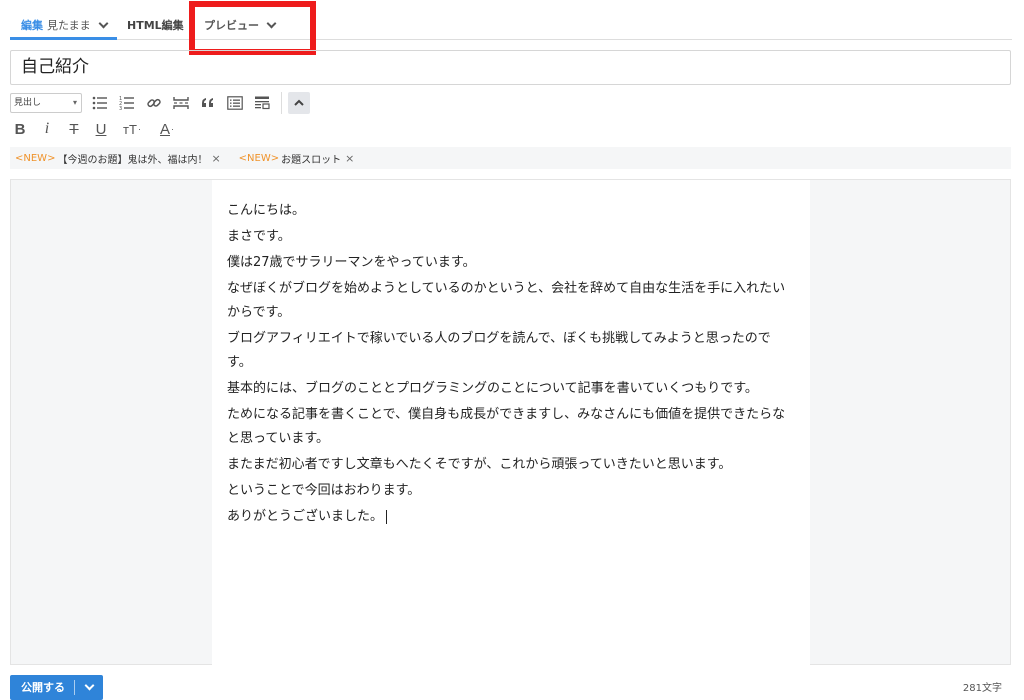 The height and width of the screenshot is (700, 1024). What do you see at coordinates (181, 103) in the screenshot?
I see `read-more-icon` at bounding box center [181, 103].